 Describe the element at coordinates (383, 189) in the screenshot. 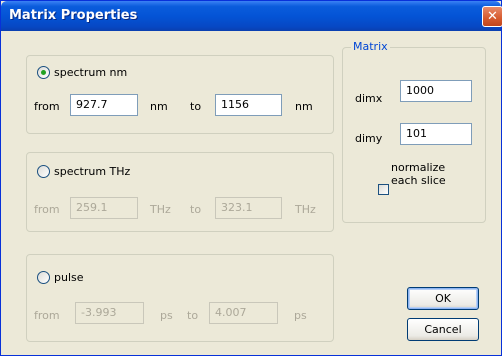

I see `normalize-checkbox` at that location.